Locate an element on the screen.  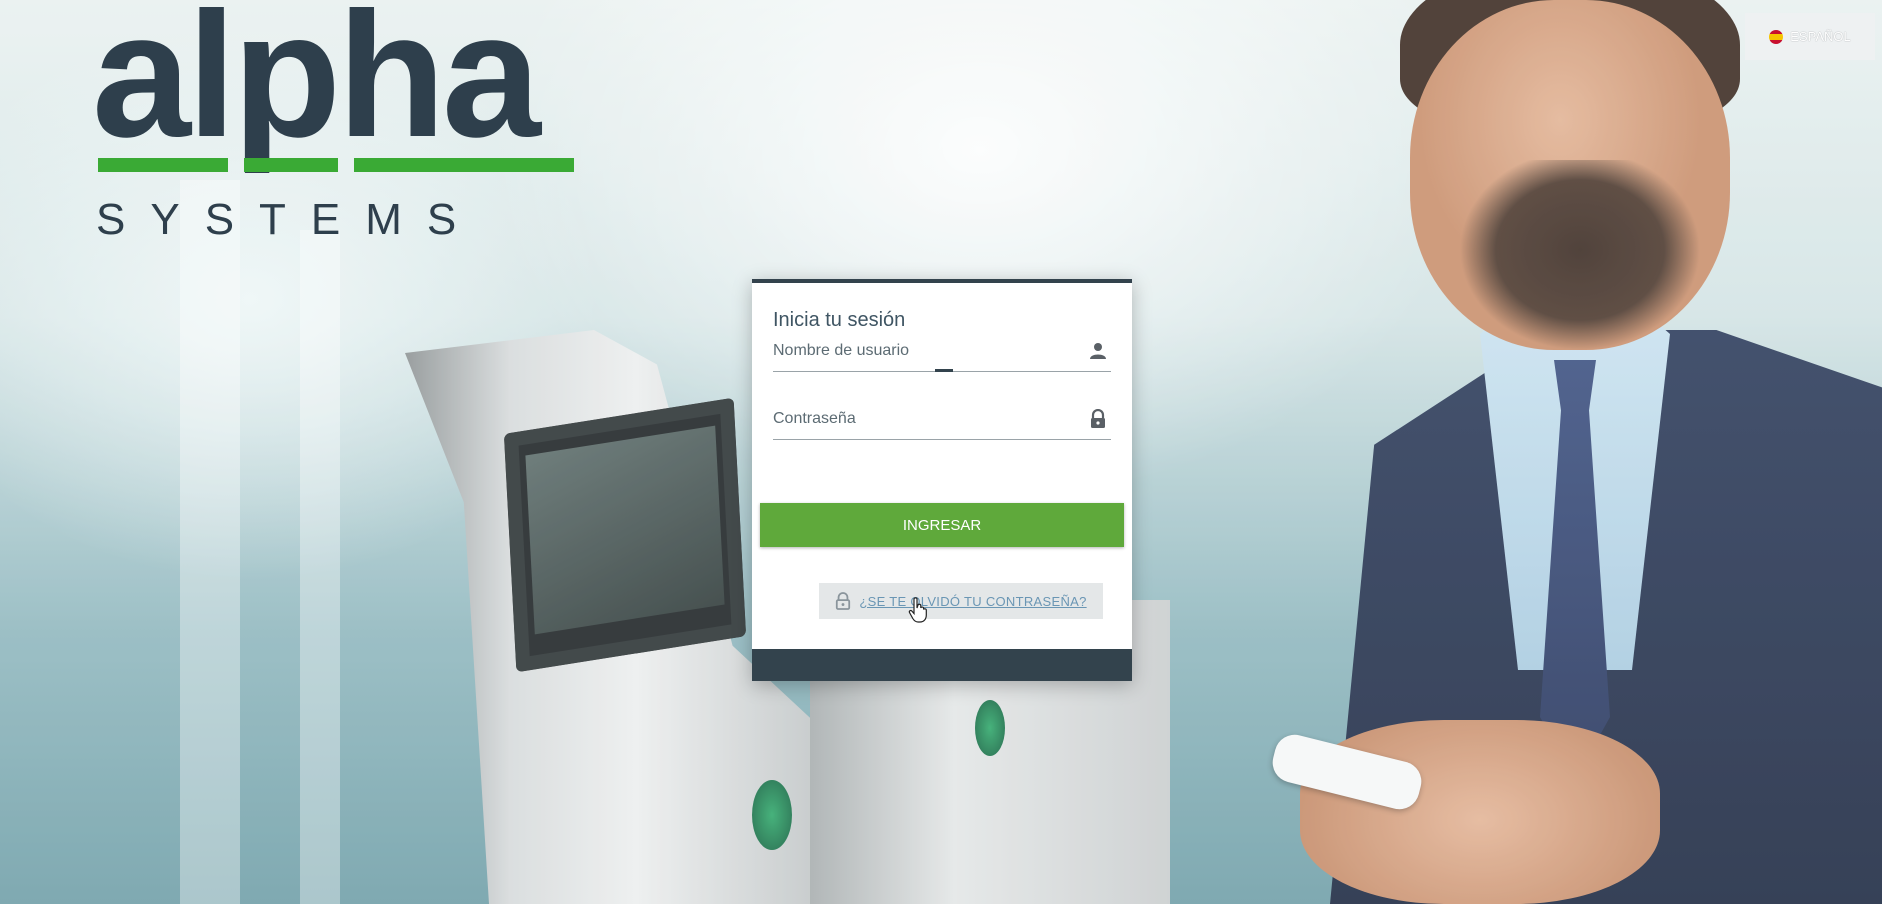
language-label: ESPAÑOL is located at coordinates (1820, 36).